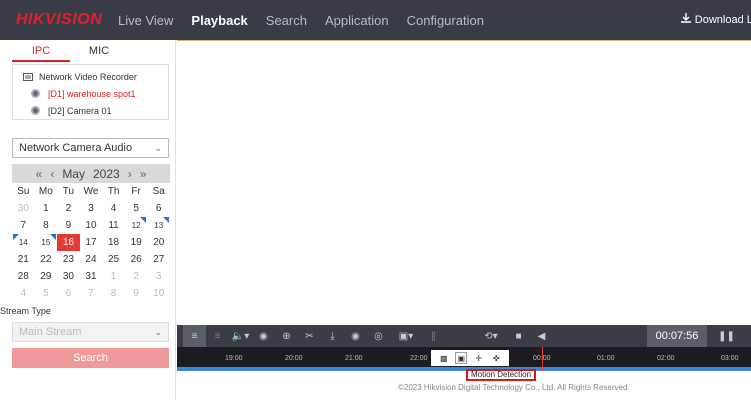 The image size is (751, 400). I want to click on calendar-month: May, so click(73, 173).